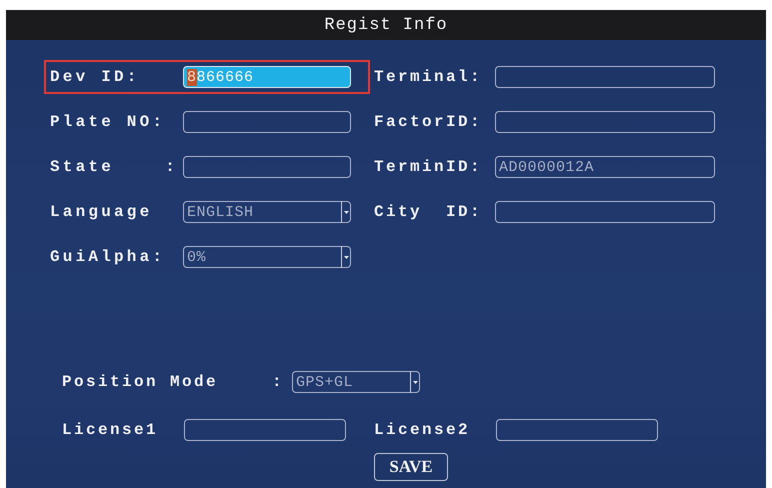  What do you see at coordinates (429, 122) in the screenshot?
I see `field-label: FactorID:` at bounding box center [429, 122].